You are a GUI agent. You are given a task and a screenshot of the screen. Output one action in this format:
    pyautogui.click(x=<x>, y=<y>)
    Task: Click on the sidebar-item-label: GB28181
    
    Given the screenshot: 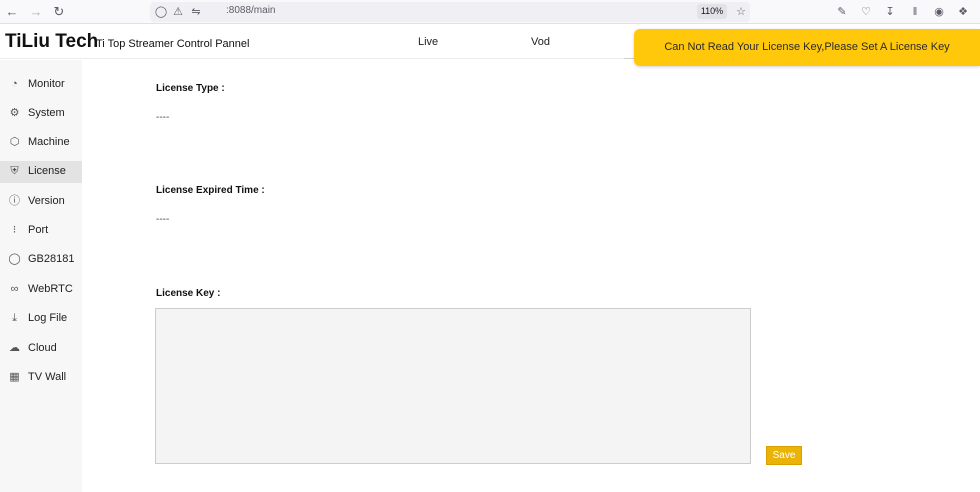 What is the action you would take?
    pyautogui.click(x=51, y=259)
    